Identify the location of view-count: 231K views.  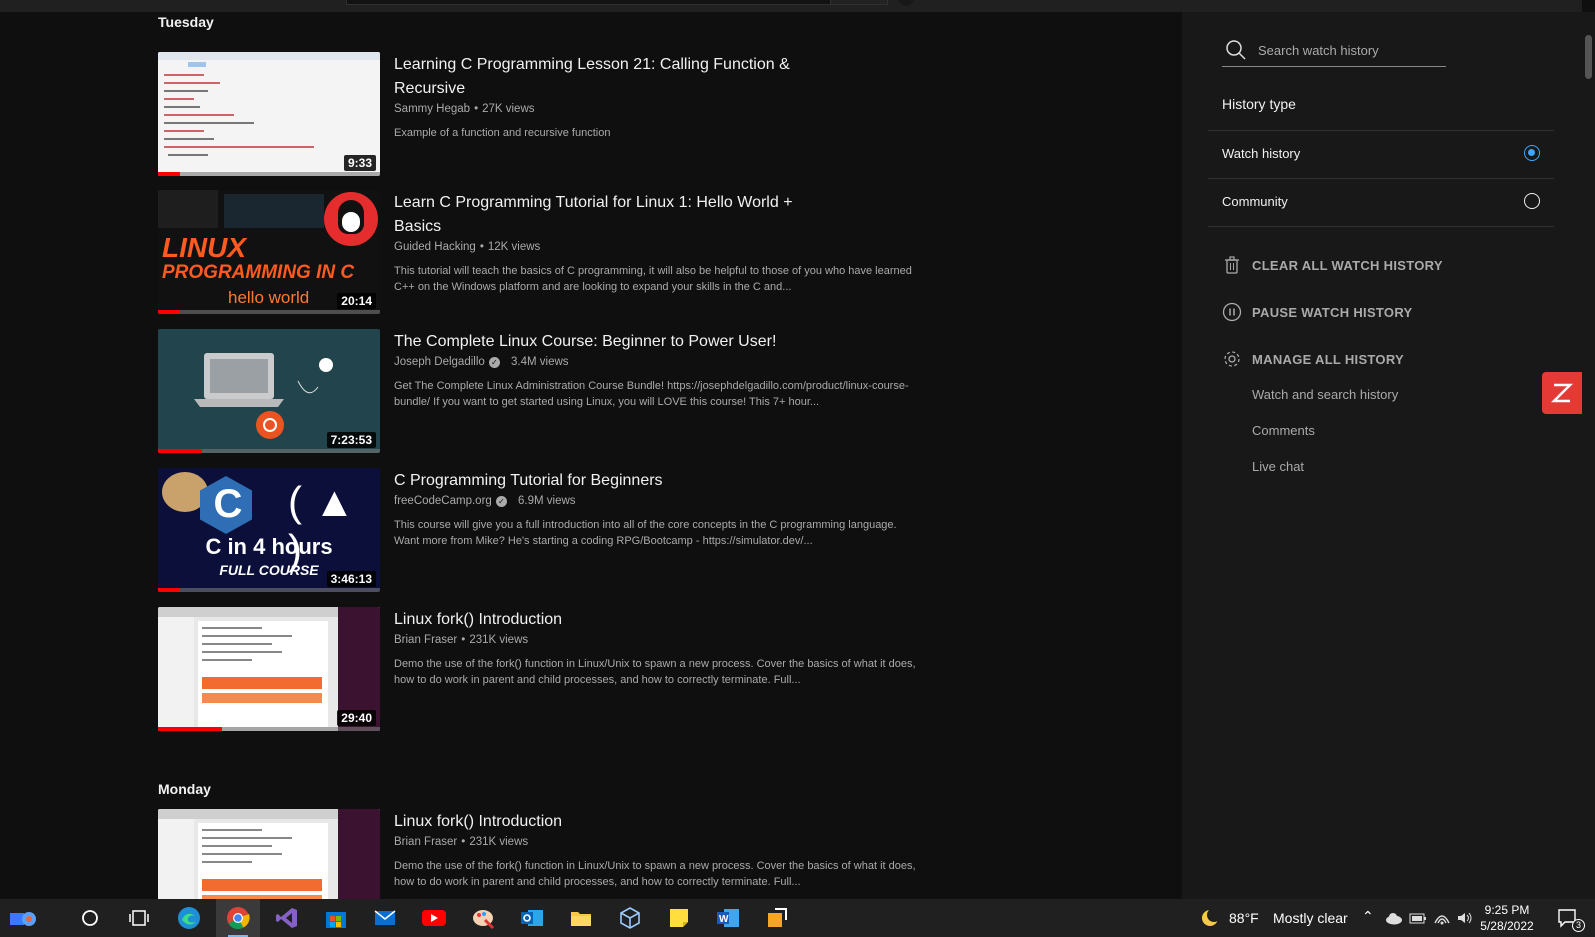
(499, 640).